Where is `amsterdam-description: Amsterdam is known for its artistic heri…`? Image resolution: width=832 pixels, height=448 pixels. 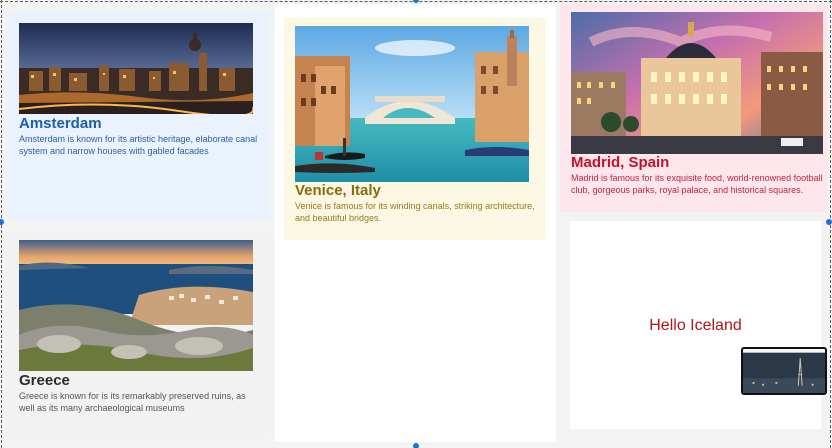
amsterdam-description: Amsterdam is known for its artistic heri… is located at coordinates (138, 145).